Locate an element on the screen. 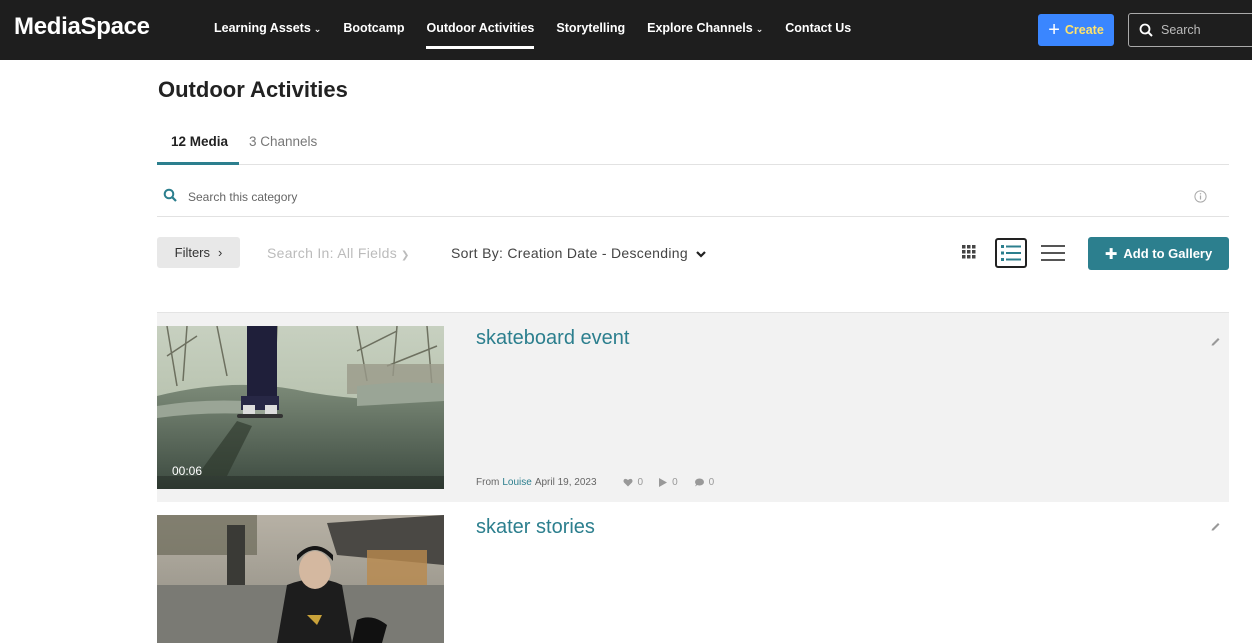  entry-date: April 19, 2023 is located at coordinates (565, 482).